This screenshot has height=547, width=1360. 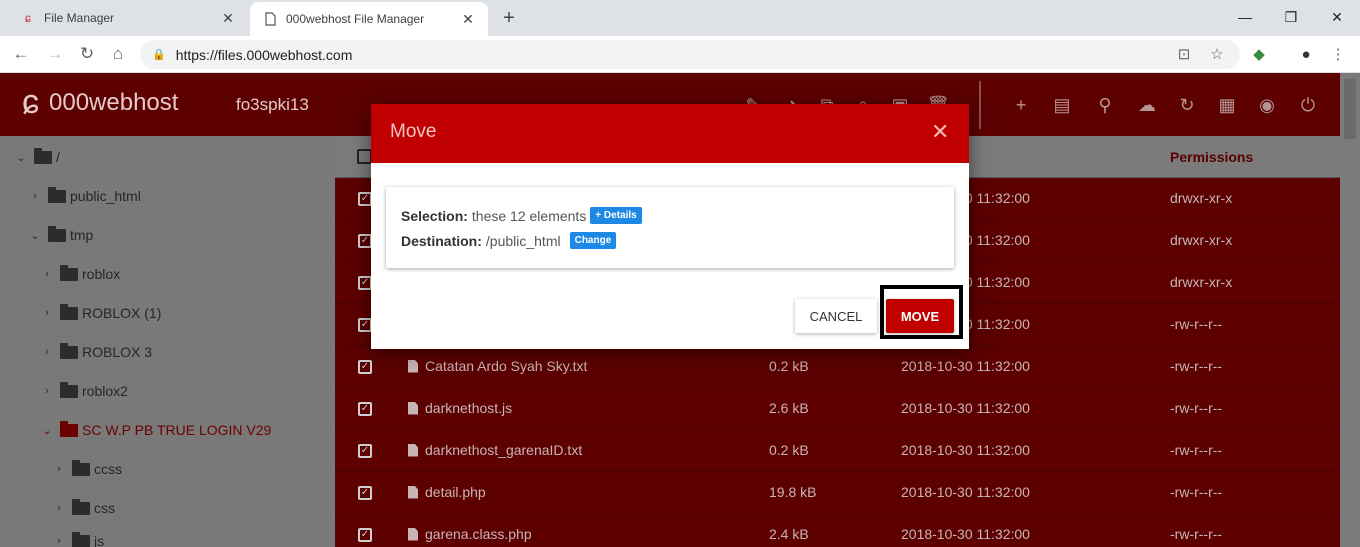 I want to click on file-name: detail.php, so click(x=447, y=492).